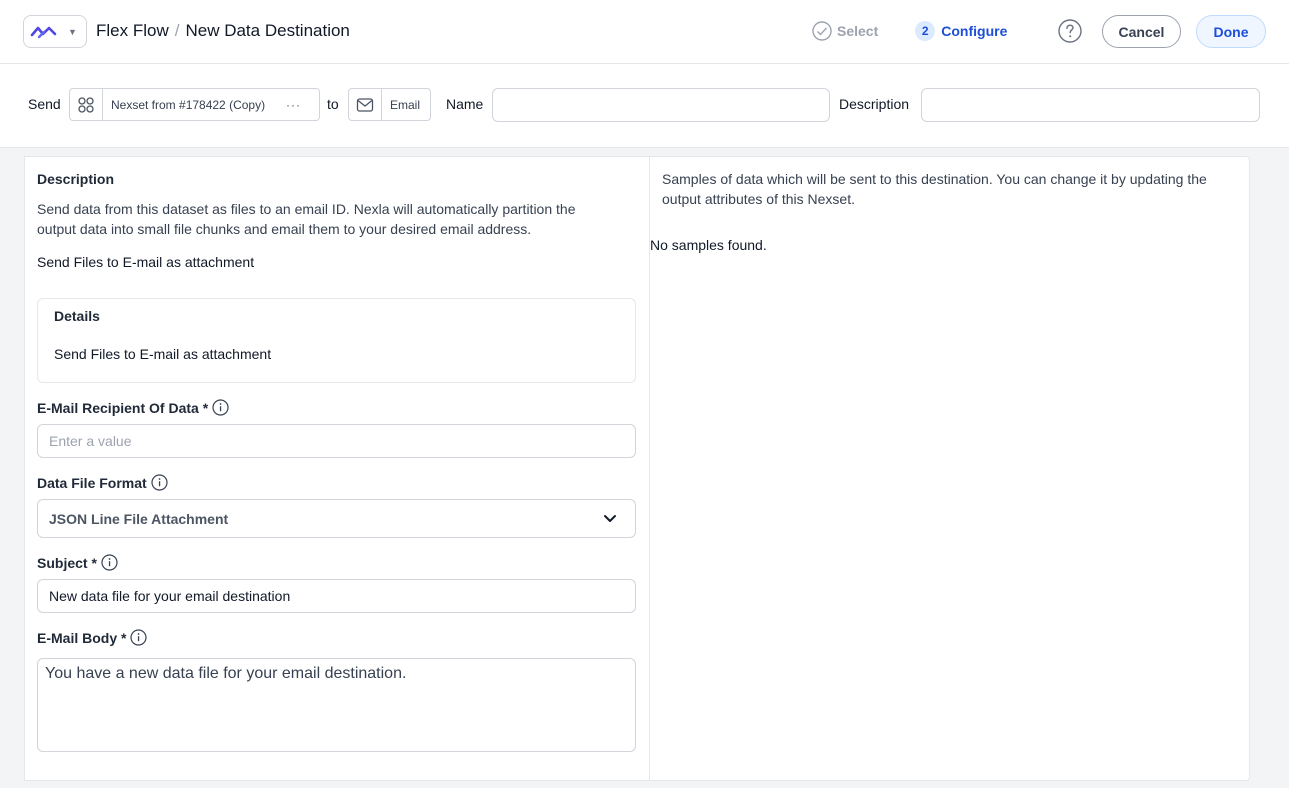  I want to click on chevron-down-icon: ▼, so click(72, 31).